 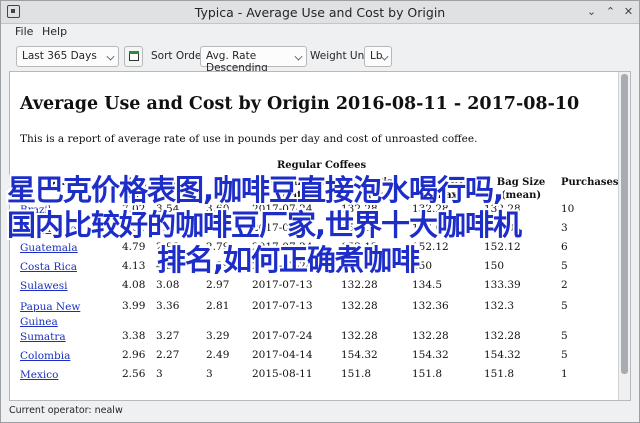 I want to click on table-cell-bag-max: 154.32, so click(x=430, y=355).